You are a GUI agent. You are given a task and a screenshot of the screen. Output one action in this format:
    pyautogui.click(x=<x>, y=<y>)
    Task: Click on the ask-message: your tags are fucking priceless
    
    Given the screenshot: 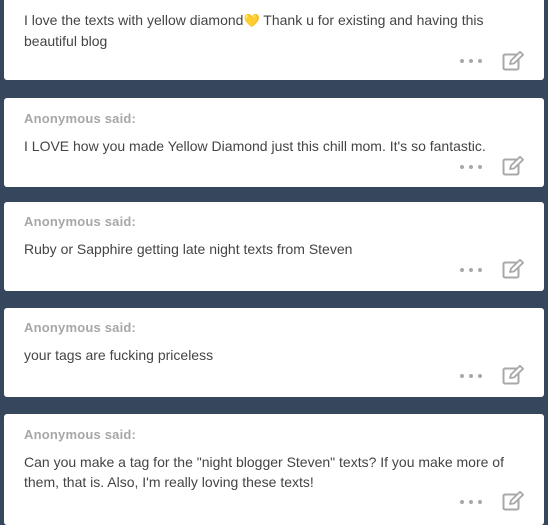 What is the action you would take?
    pyautogui.click(x=119, y=355)
    